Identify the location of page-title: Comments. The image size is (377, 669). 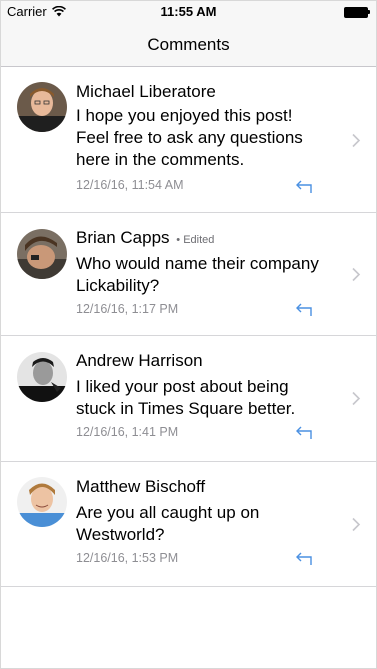
(188, 44).